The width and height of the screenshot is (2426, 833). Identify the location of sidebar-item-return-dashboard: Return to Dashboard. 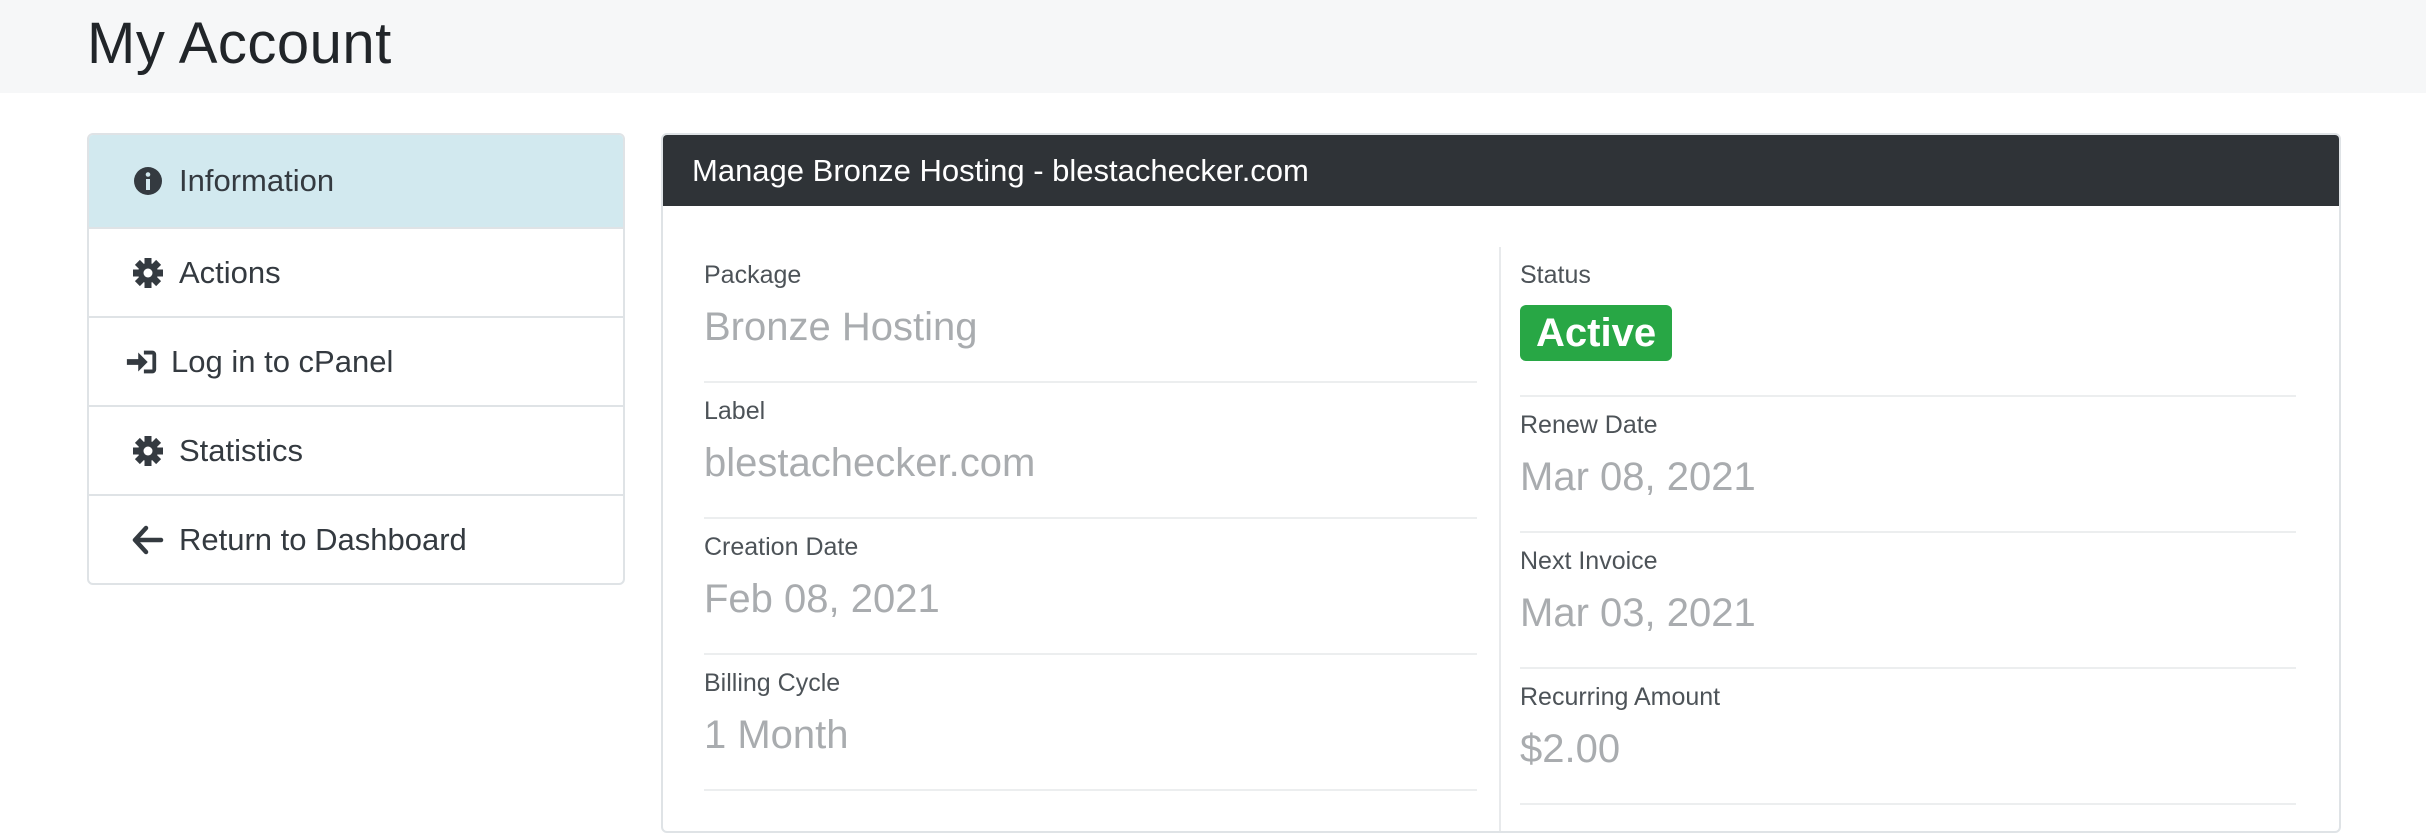
(356, 538).